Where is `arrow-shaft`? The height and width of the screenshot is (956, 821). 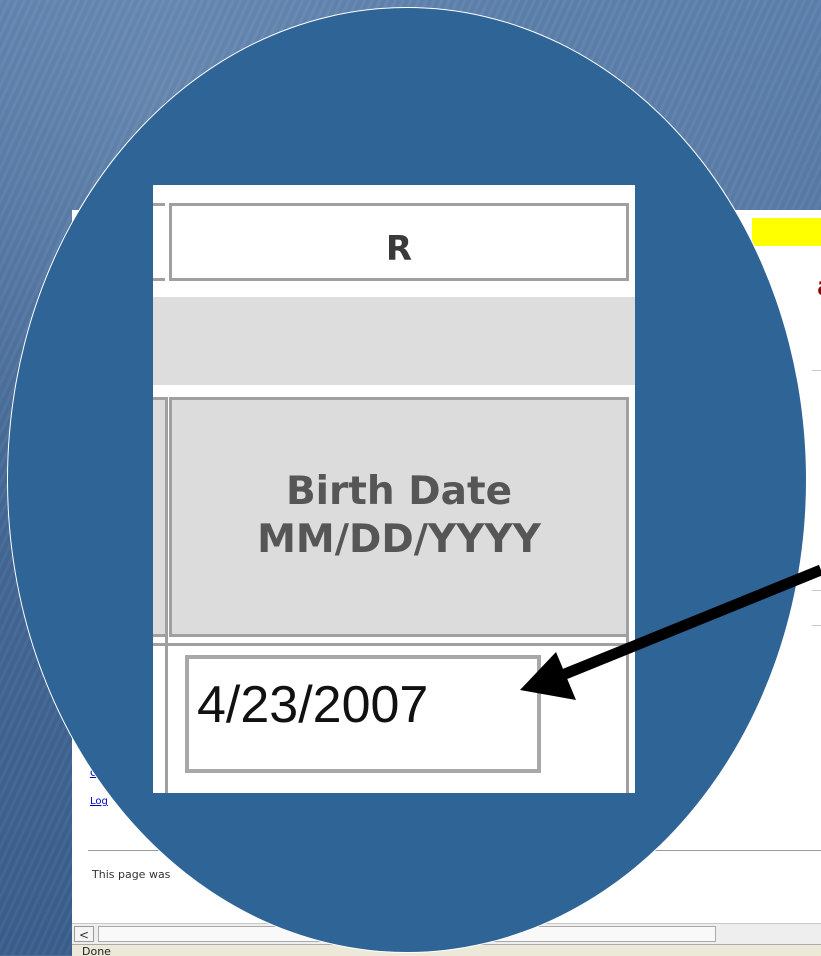
arrow-shaft is located at coordinates (689, 623).